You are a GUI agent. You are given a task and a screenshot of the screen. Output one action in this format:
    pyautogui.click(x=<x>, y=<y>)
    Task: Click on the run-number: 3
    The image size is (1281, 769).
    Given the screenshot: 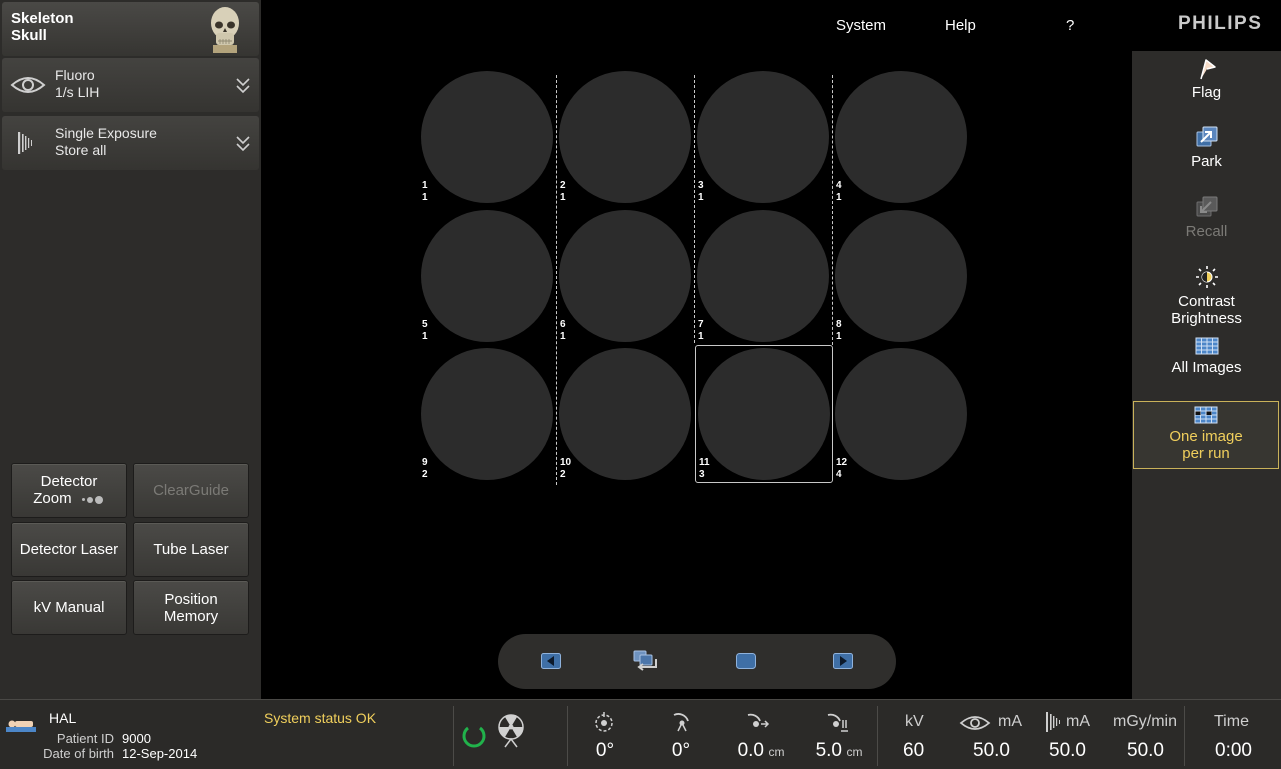 What is the action you would take?
    pyautogui.click(x=702, y=474)
    